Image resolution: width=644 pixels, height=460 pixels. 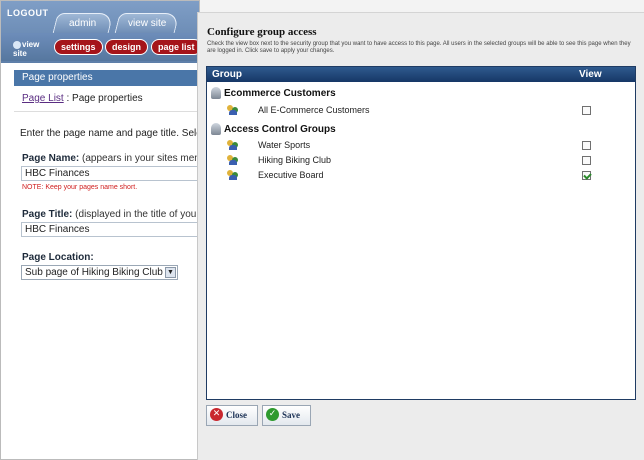 I want to click on page-title-hint: (displayed in the title of your, so click(x=137, y=214).